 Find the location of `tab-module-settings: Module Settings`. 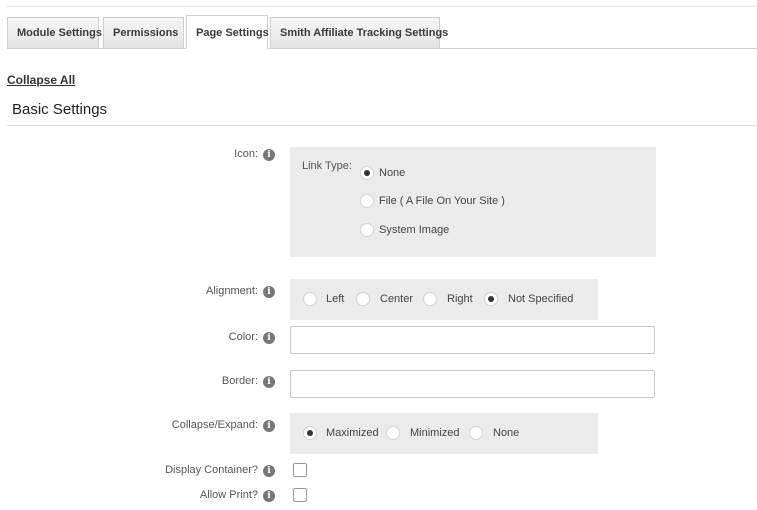

tab-module-settings: Module Settings is located at coordinates (54, 32).